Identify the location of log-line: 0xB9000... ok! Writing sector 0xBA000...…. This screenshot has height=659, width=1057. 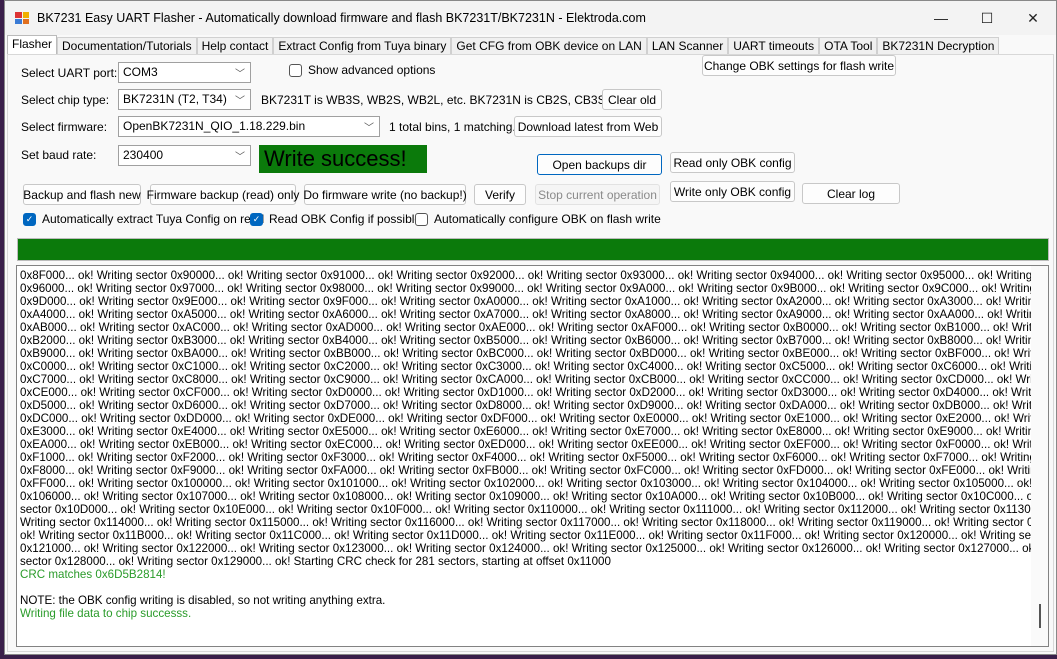
(534, 353).